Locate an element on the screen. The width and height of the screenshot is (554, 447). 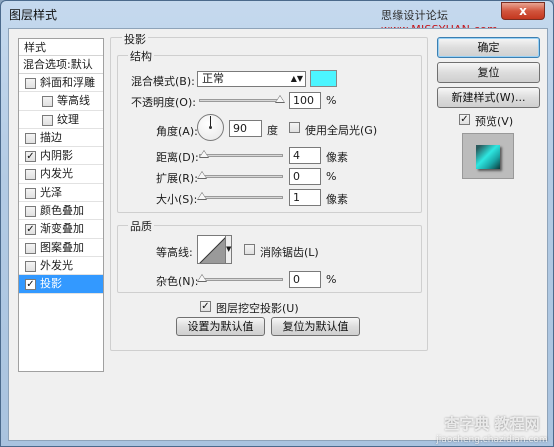
style-list-item: 图案叠加 is located at coordinates (61, 248).